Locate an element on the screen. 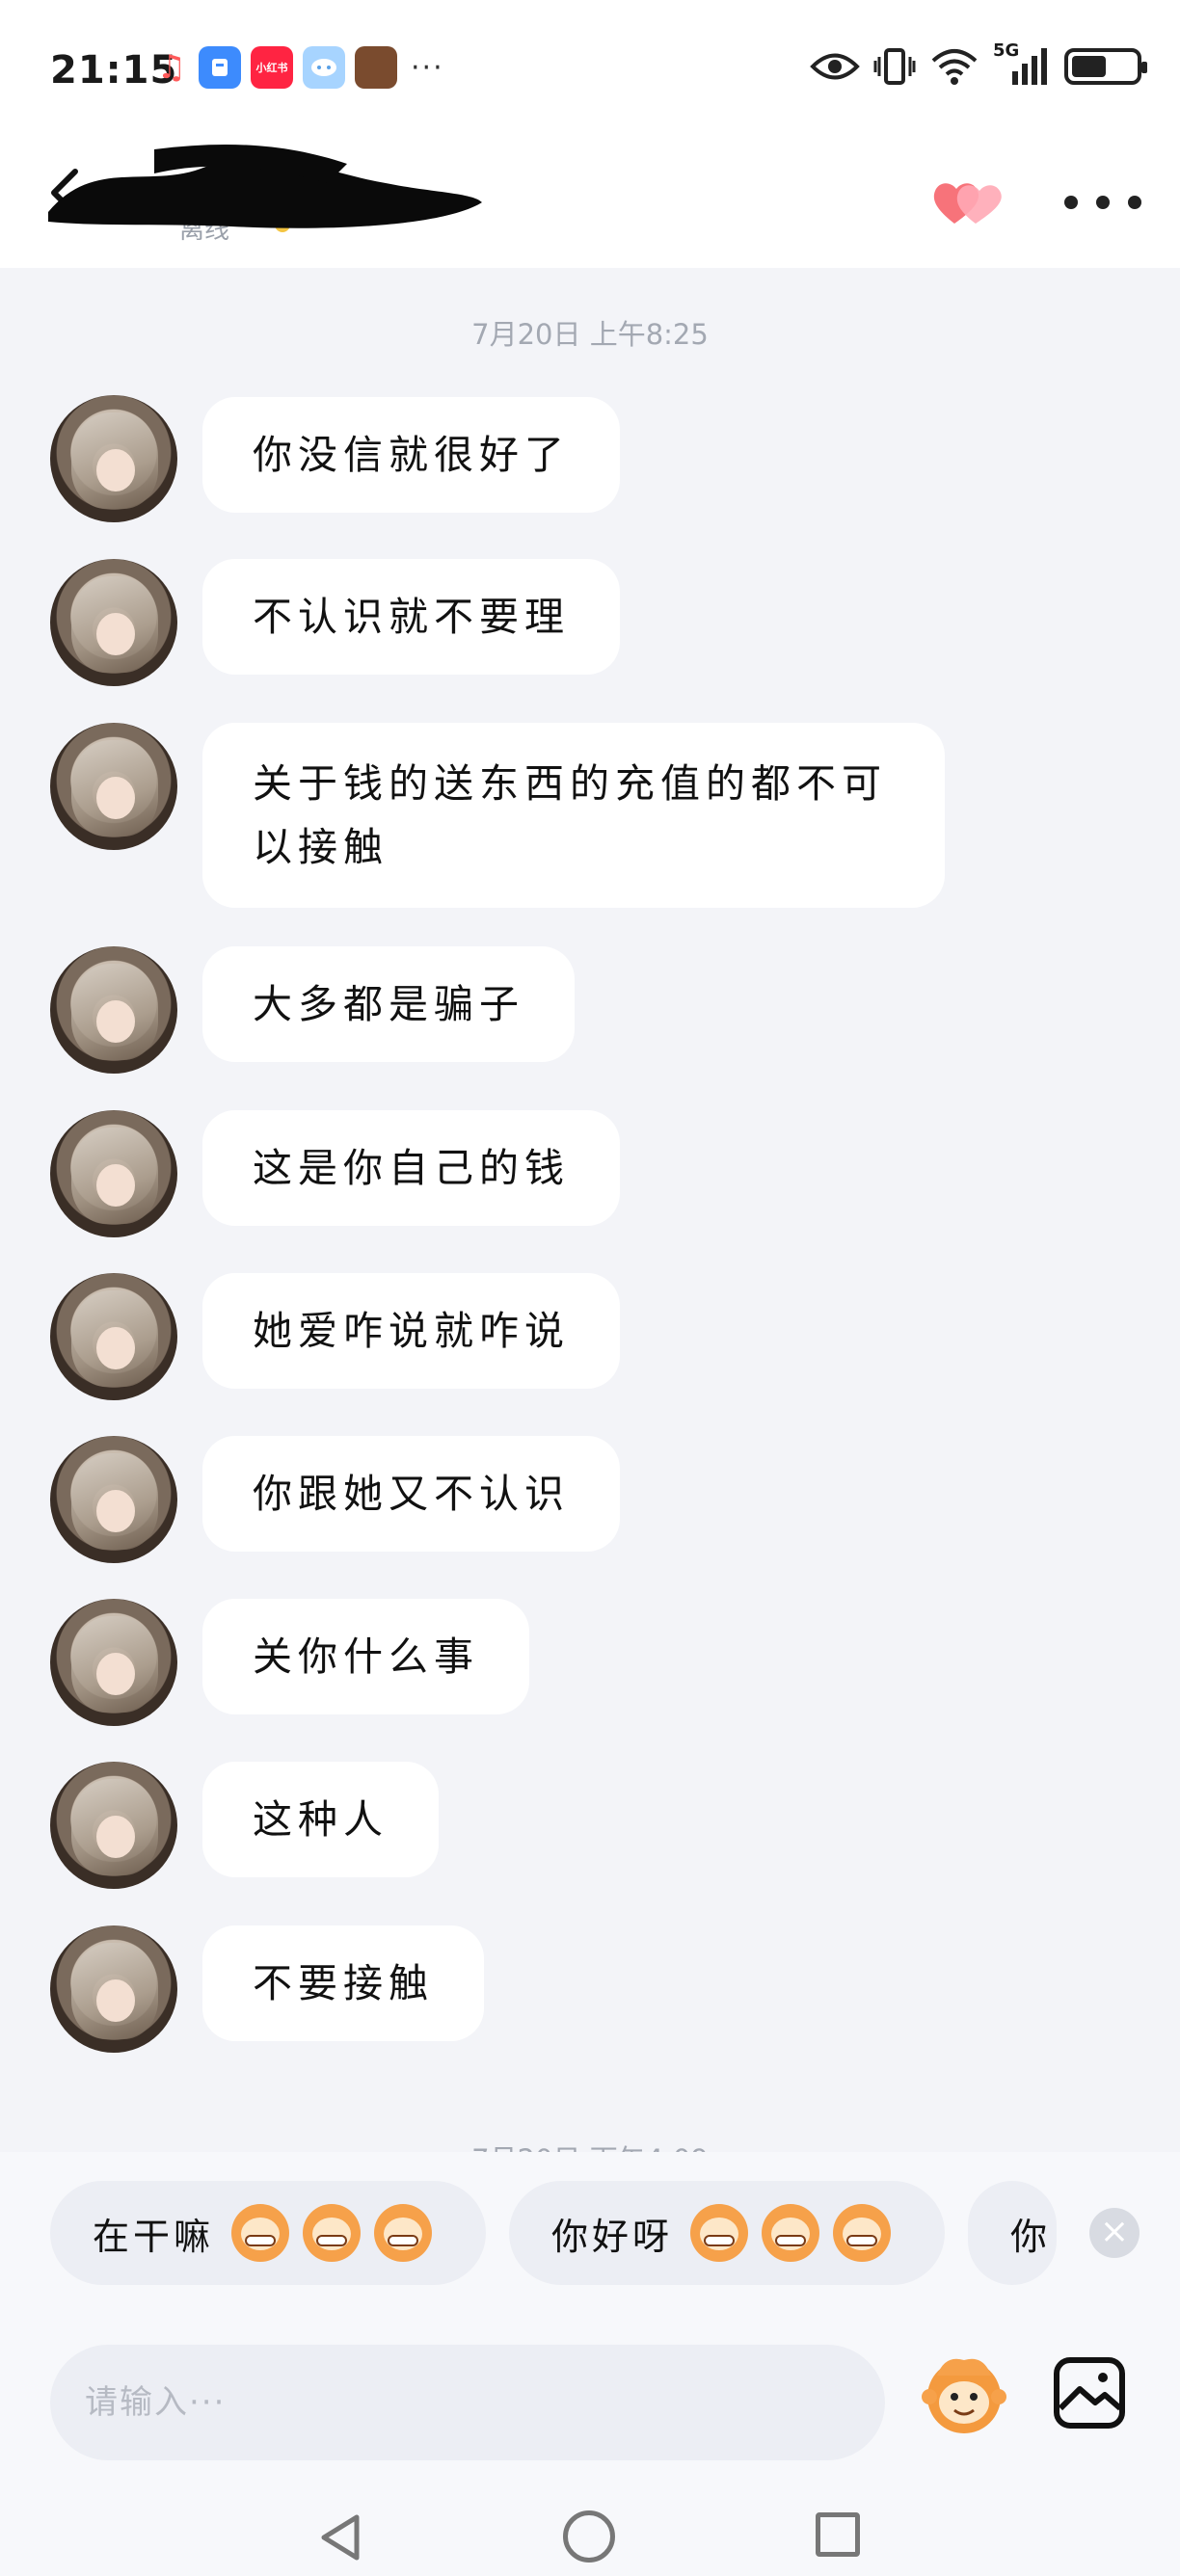 This screenshot has width=1180, height=2576. message-row: 关你什么事 is located at coordinates (289, 1662).